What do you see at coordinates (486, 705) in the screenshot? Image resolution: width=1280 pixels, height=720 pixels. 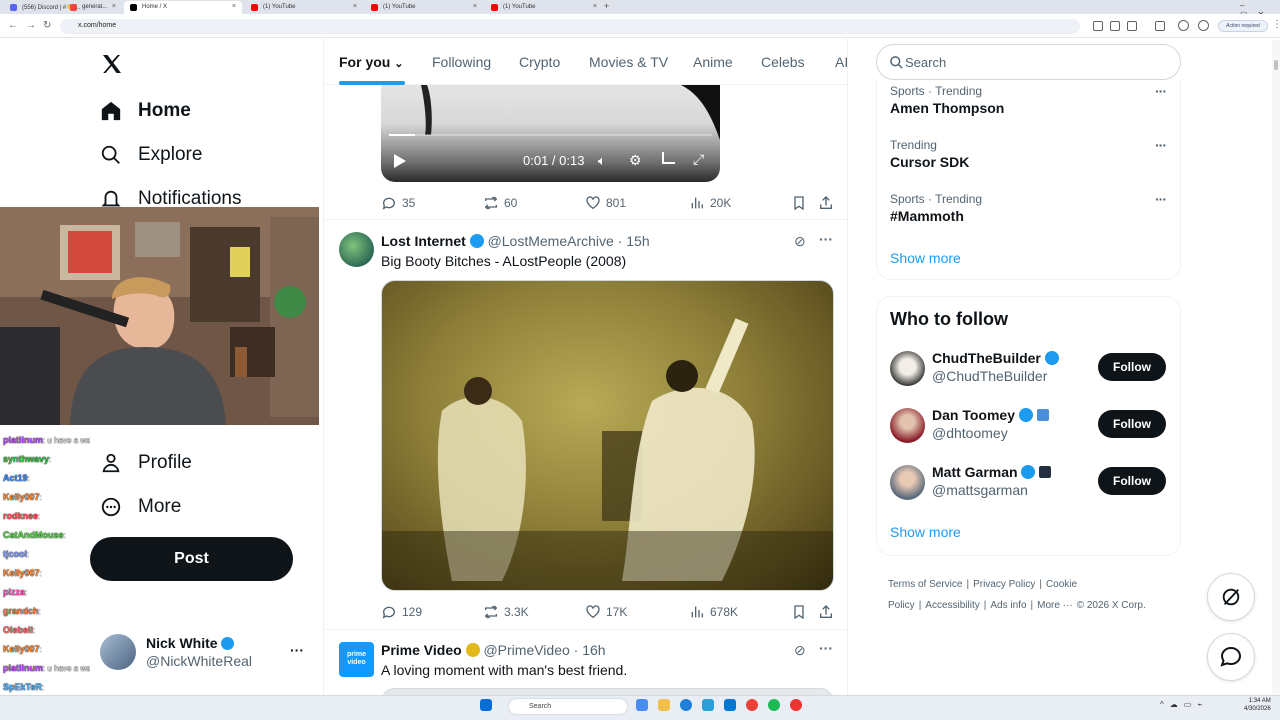 I see `start-menu-icon` at bounding box center [486, 705].